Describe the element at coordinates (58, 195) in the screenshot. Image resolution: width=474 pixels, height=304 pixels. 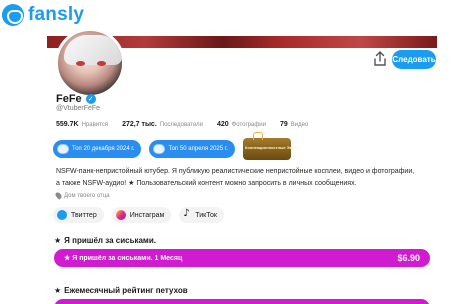
I see `location-pin-icon` at that location.